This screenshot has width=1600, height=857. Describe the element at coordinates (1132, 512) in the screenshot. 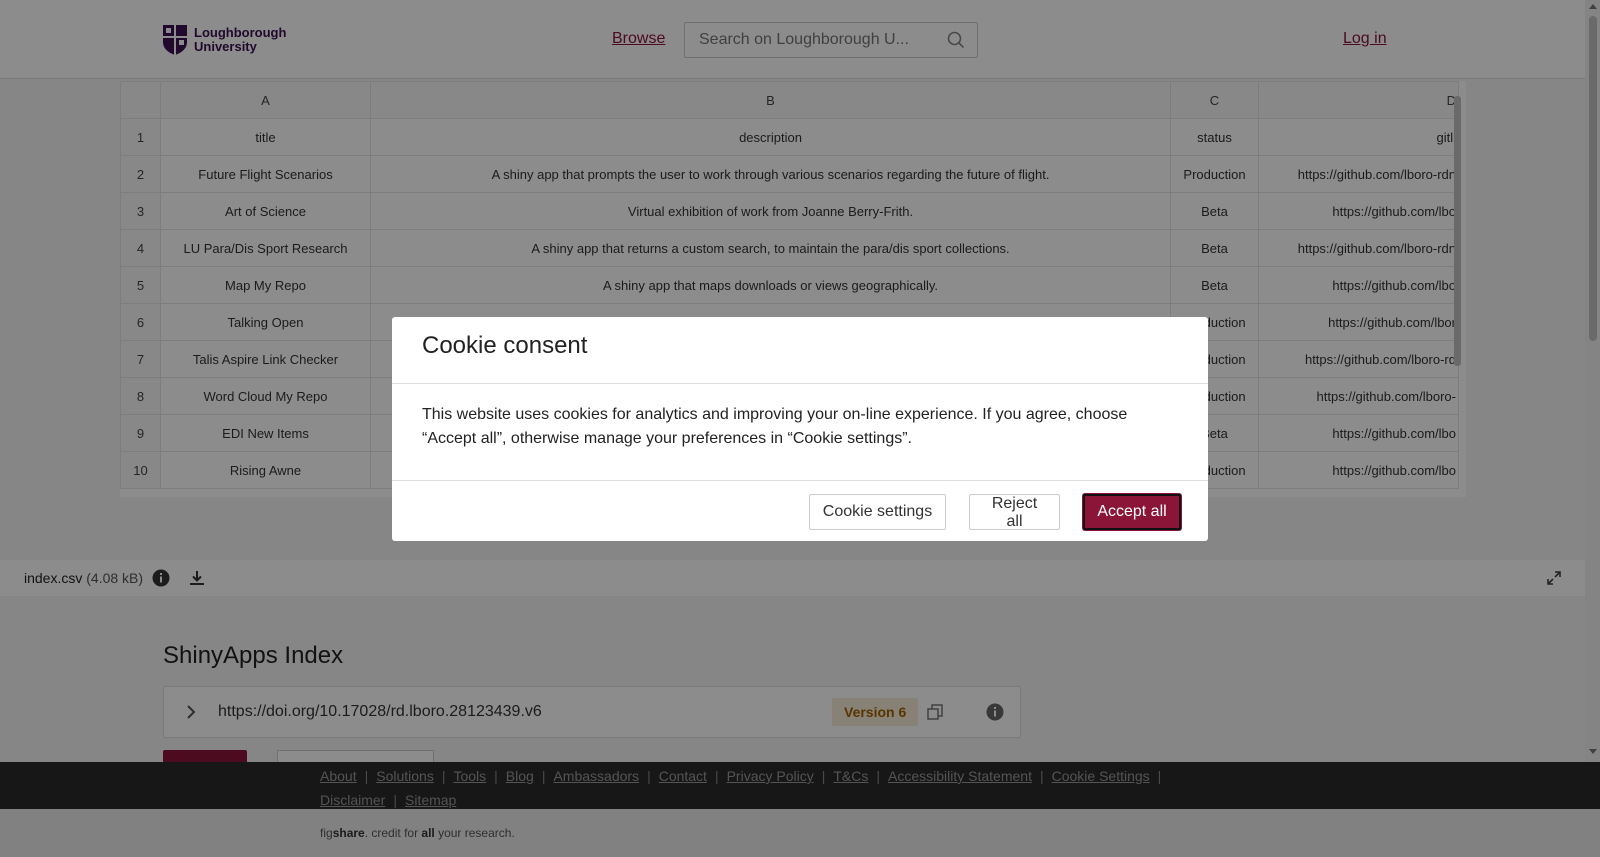

I see `accept-all-button: Accept all` at that location.